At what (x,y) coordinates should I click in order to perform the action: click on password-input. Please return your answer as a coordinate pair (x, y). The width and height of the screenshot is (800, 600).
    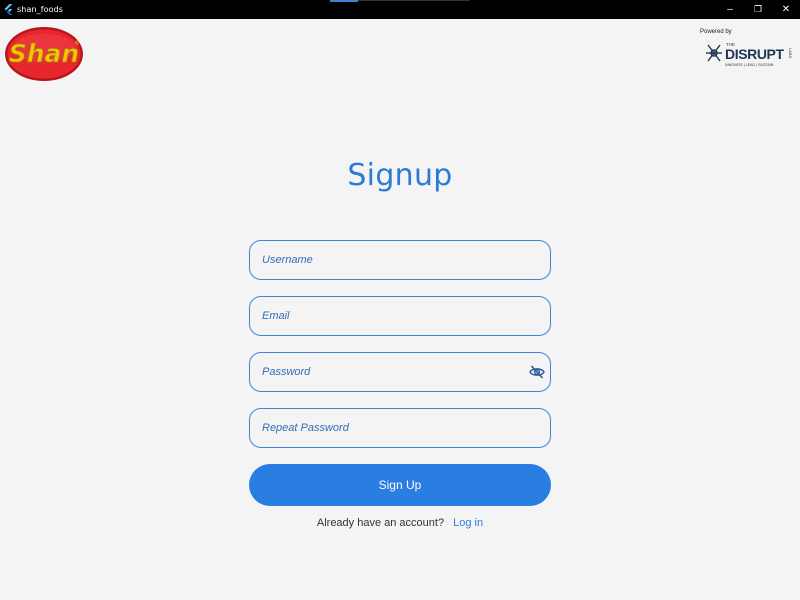
    Looking at the image, I should click on (400, 372).